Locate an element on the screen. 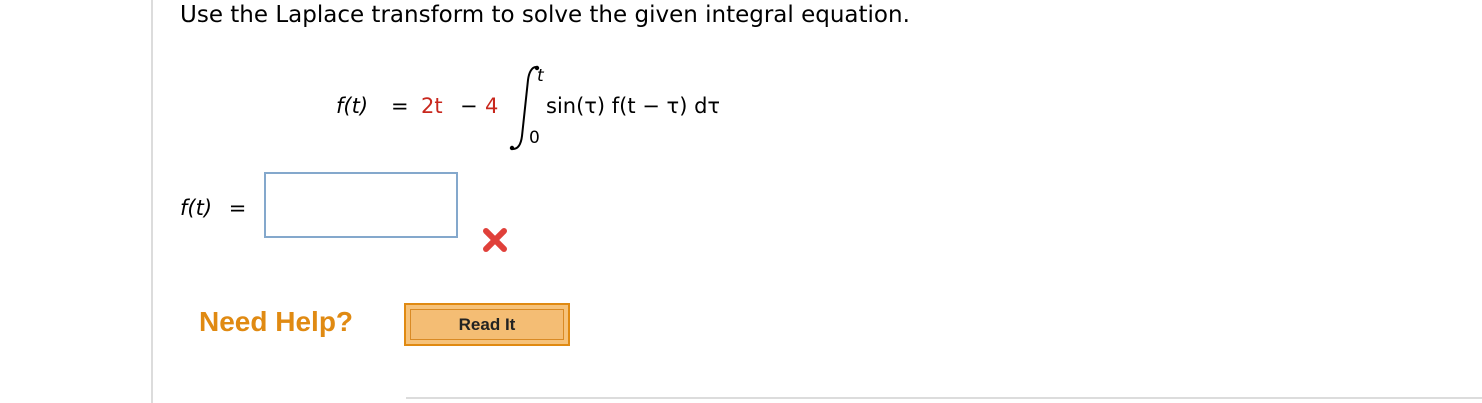 The width and height of the screenshot is (1482, 403). need-help-label: Need Help? is located at coordinates (276, 321).